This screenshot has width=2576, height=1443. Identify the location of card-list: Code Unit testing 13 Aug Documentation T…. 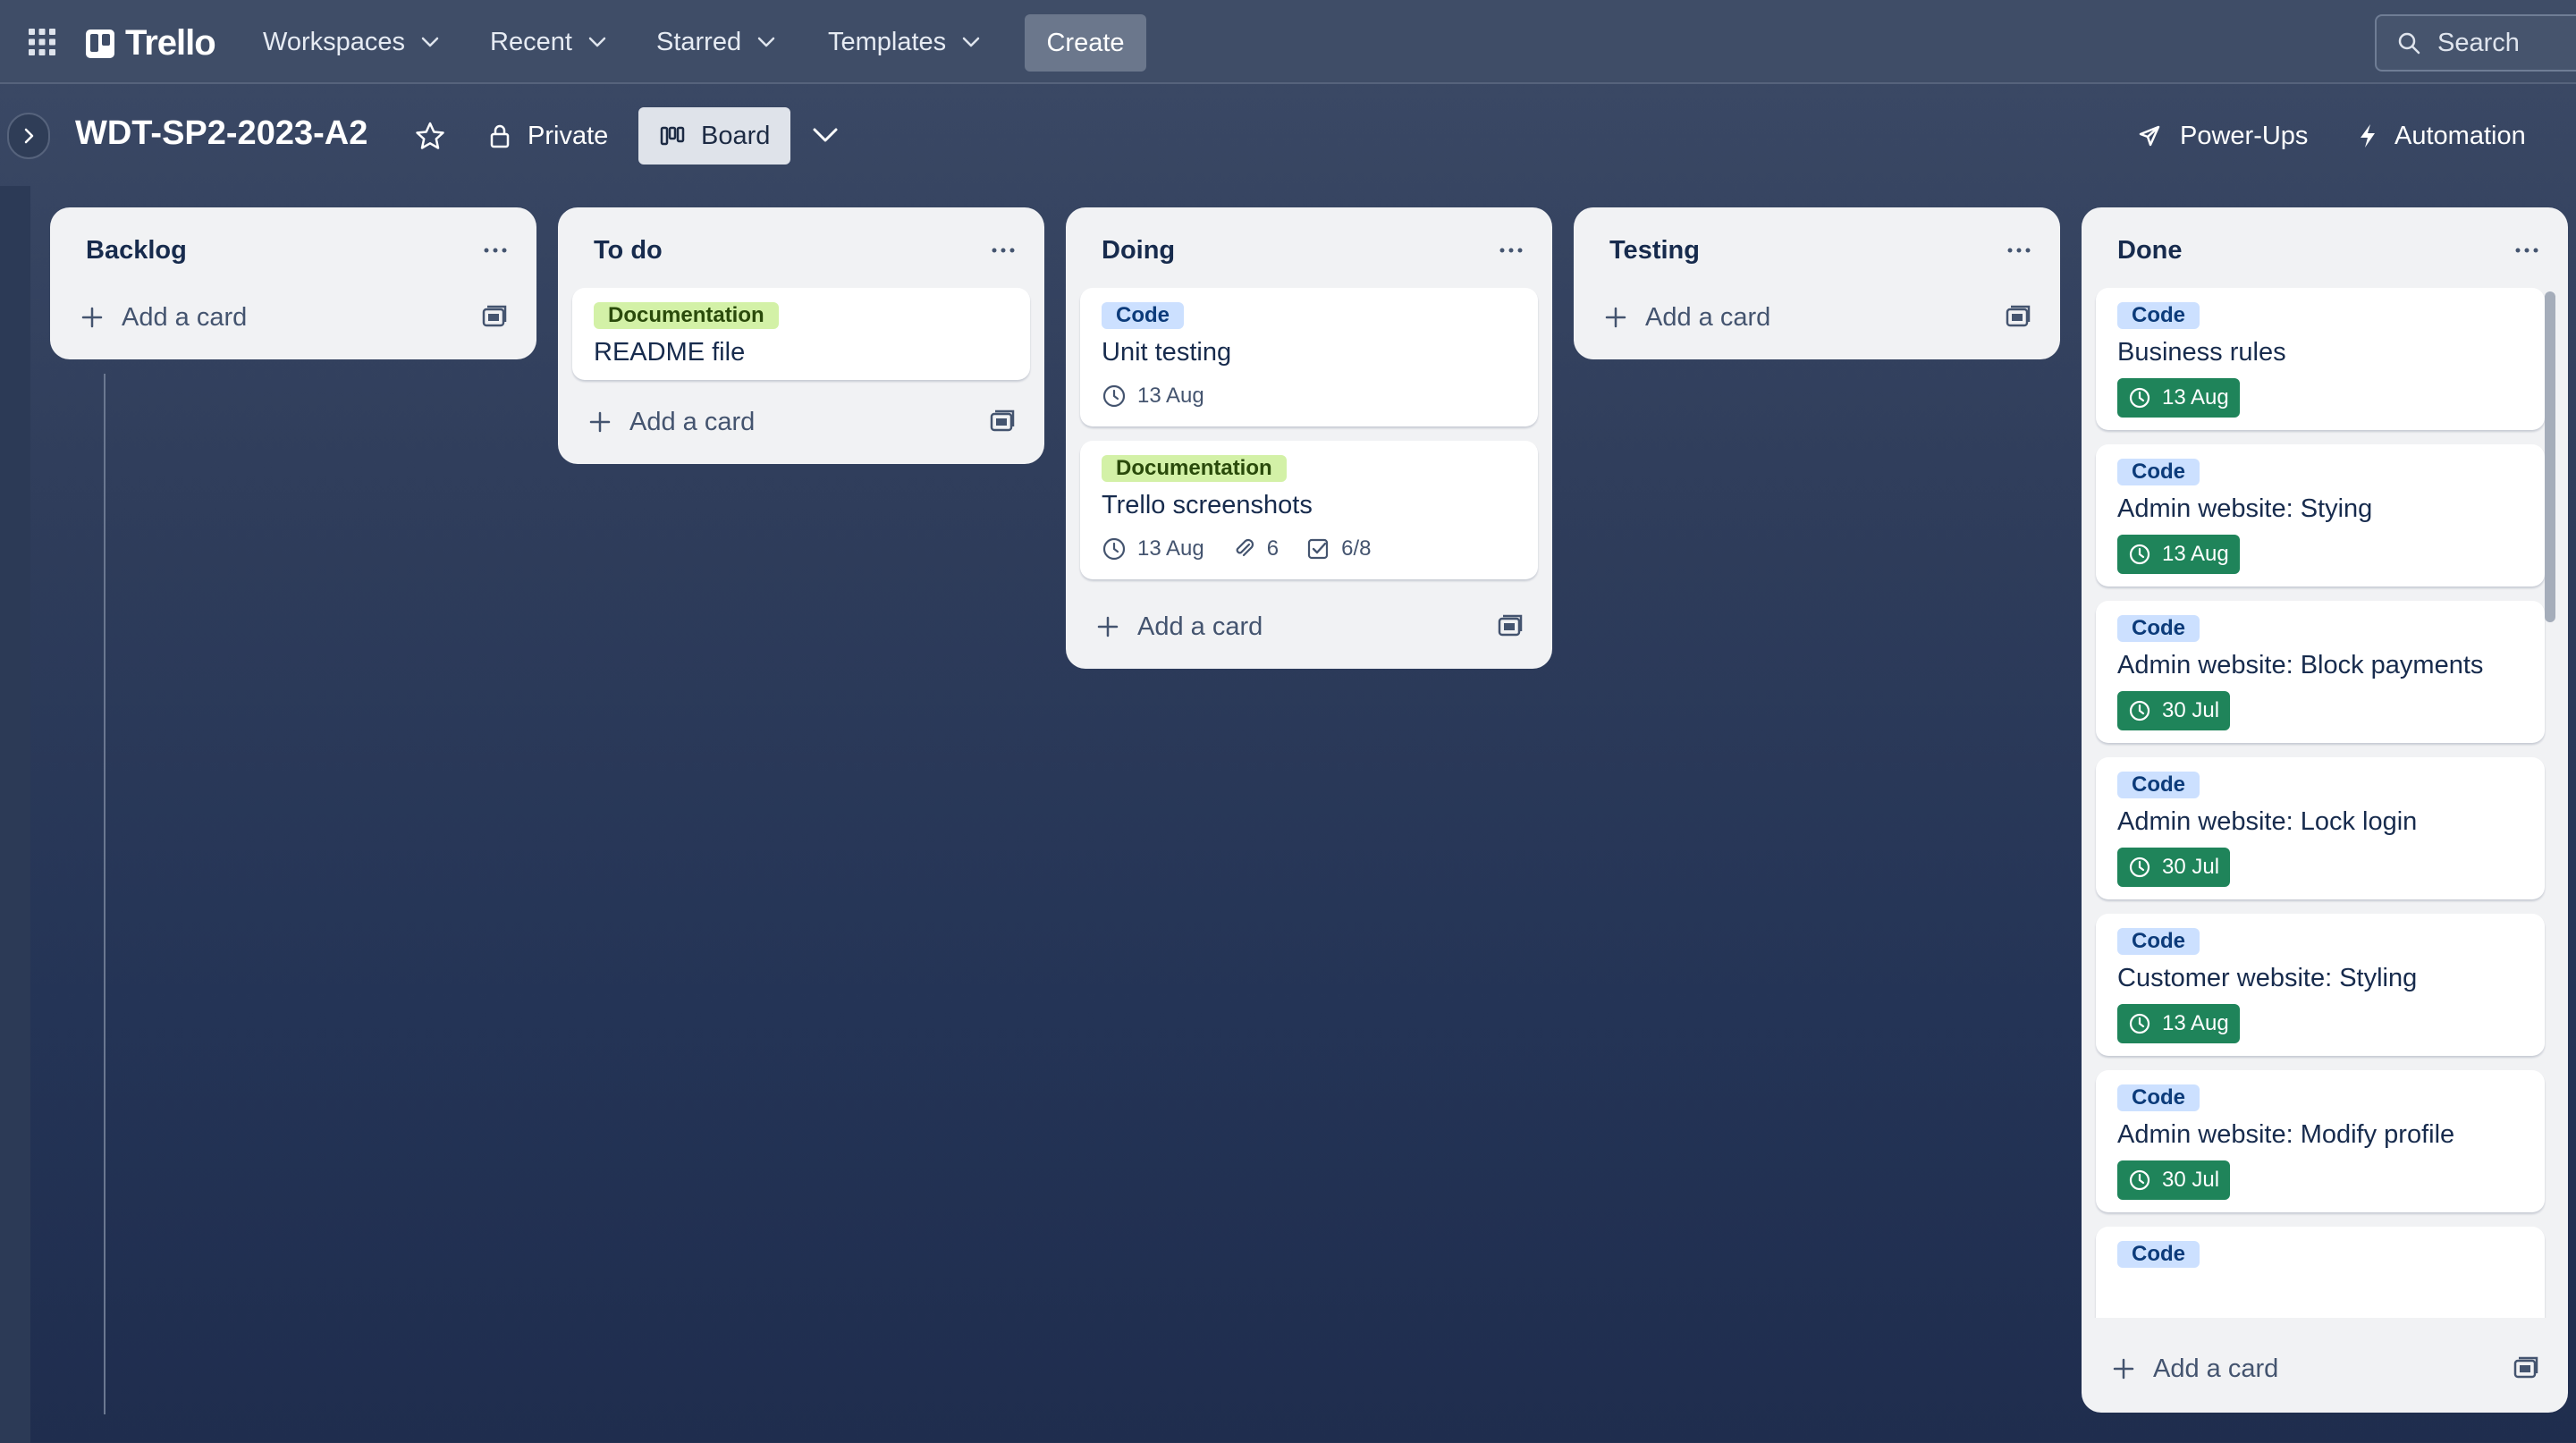
(1309, 433).